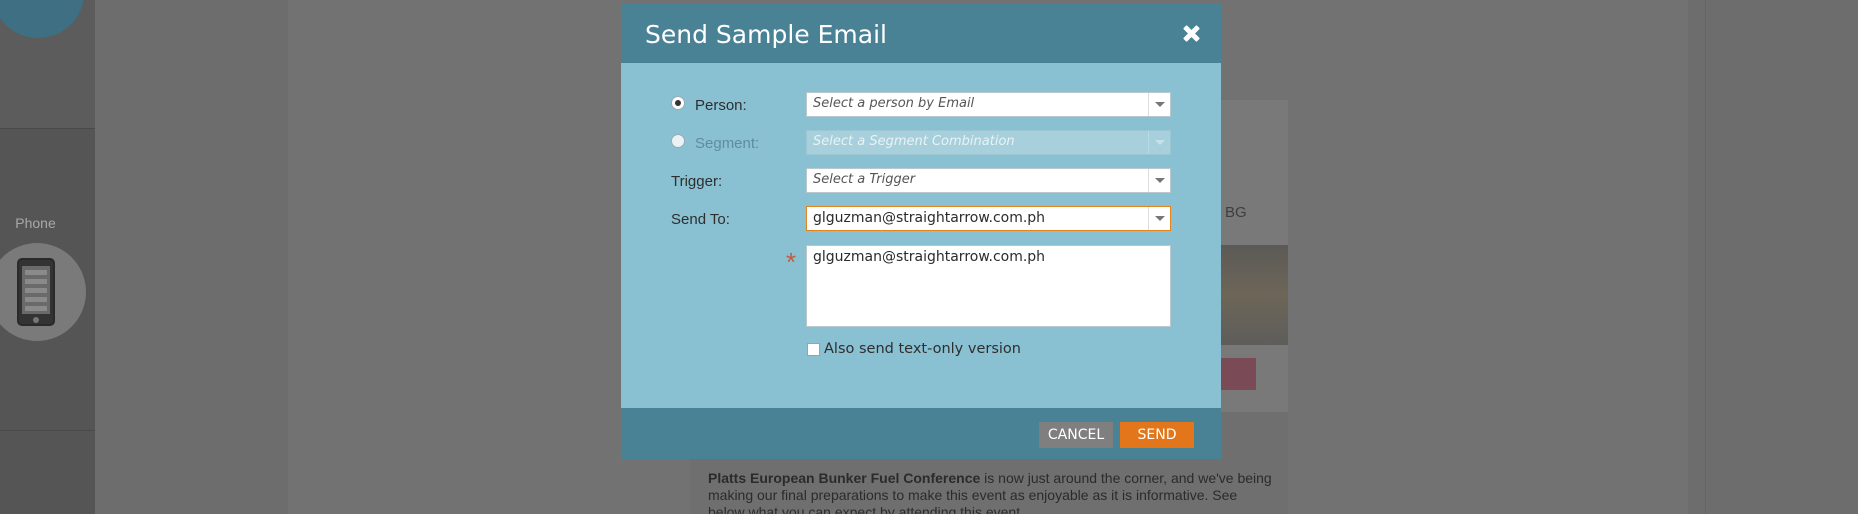 The height and width of the screenshot is (514, 1858). Describe the element at coordinates (1076, 435) in the screenshot. I see `cancel-button: CANCEL` at that location.